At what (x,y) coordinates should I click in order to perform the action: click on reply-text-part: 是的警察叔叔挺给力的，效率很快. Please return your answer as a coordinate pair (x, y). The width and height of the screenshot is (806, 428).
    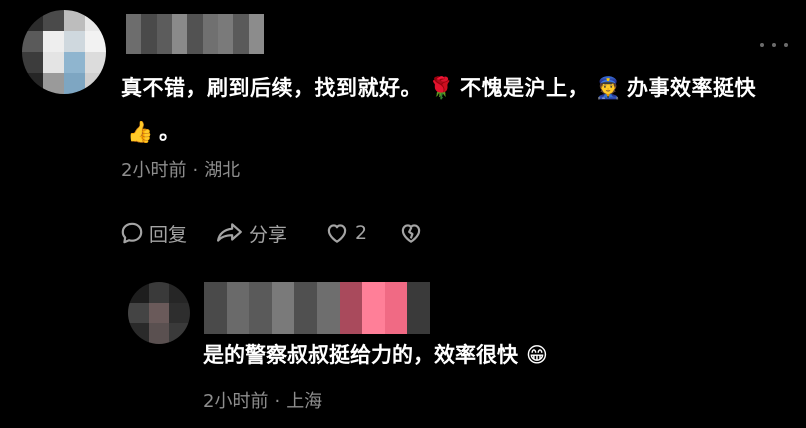
    Looking at the image, I should click on (360, 355).